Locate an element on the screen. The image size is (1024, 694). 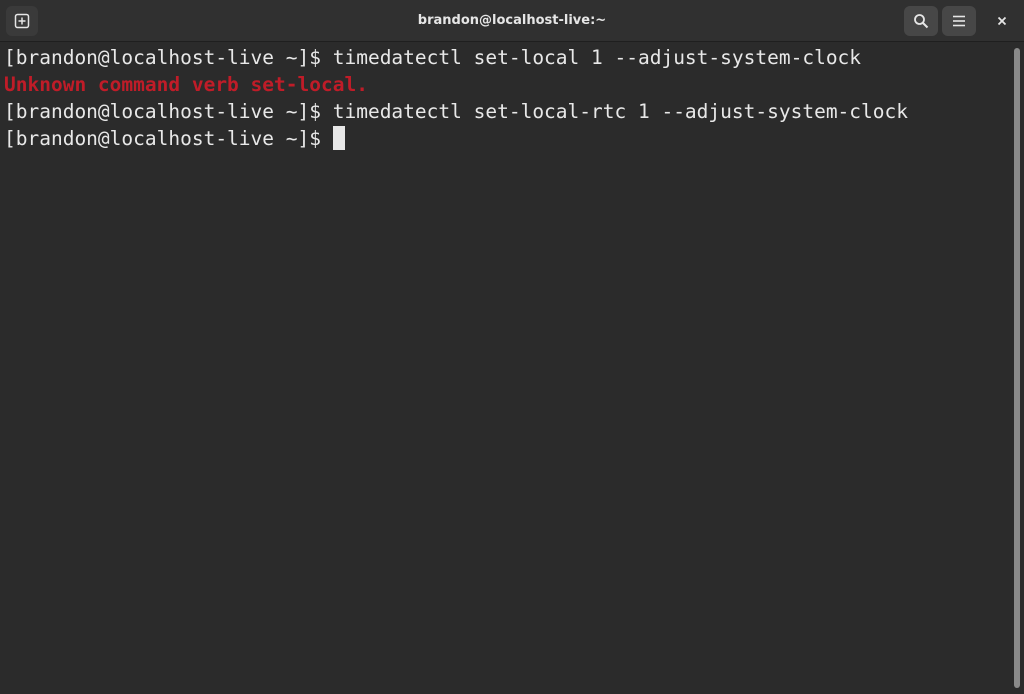
text-cursor is located at coordinates (338, 138).